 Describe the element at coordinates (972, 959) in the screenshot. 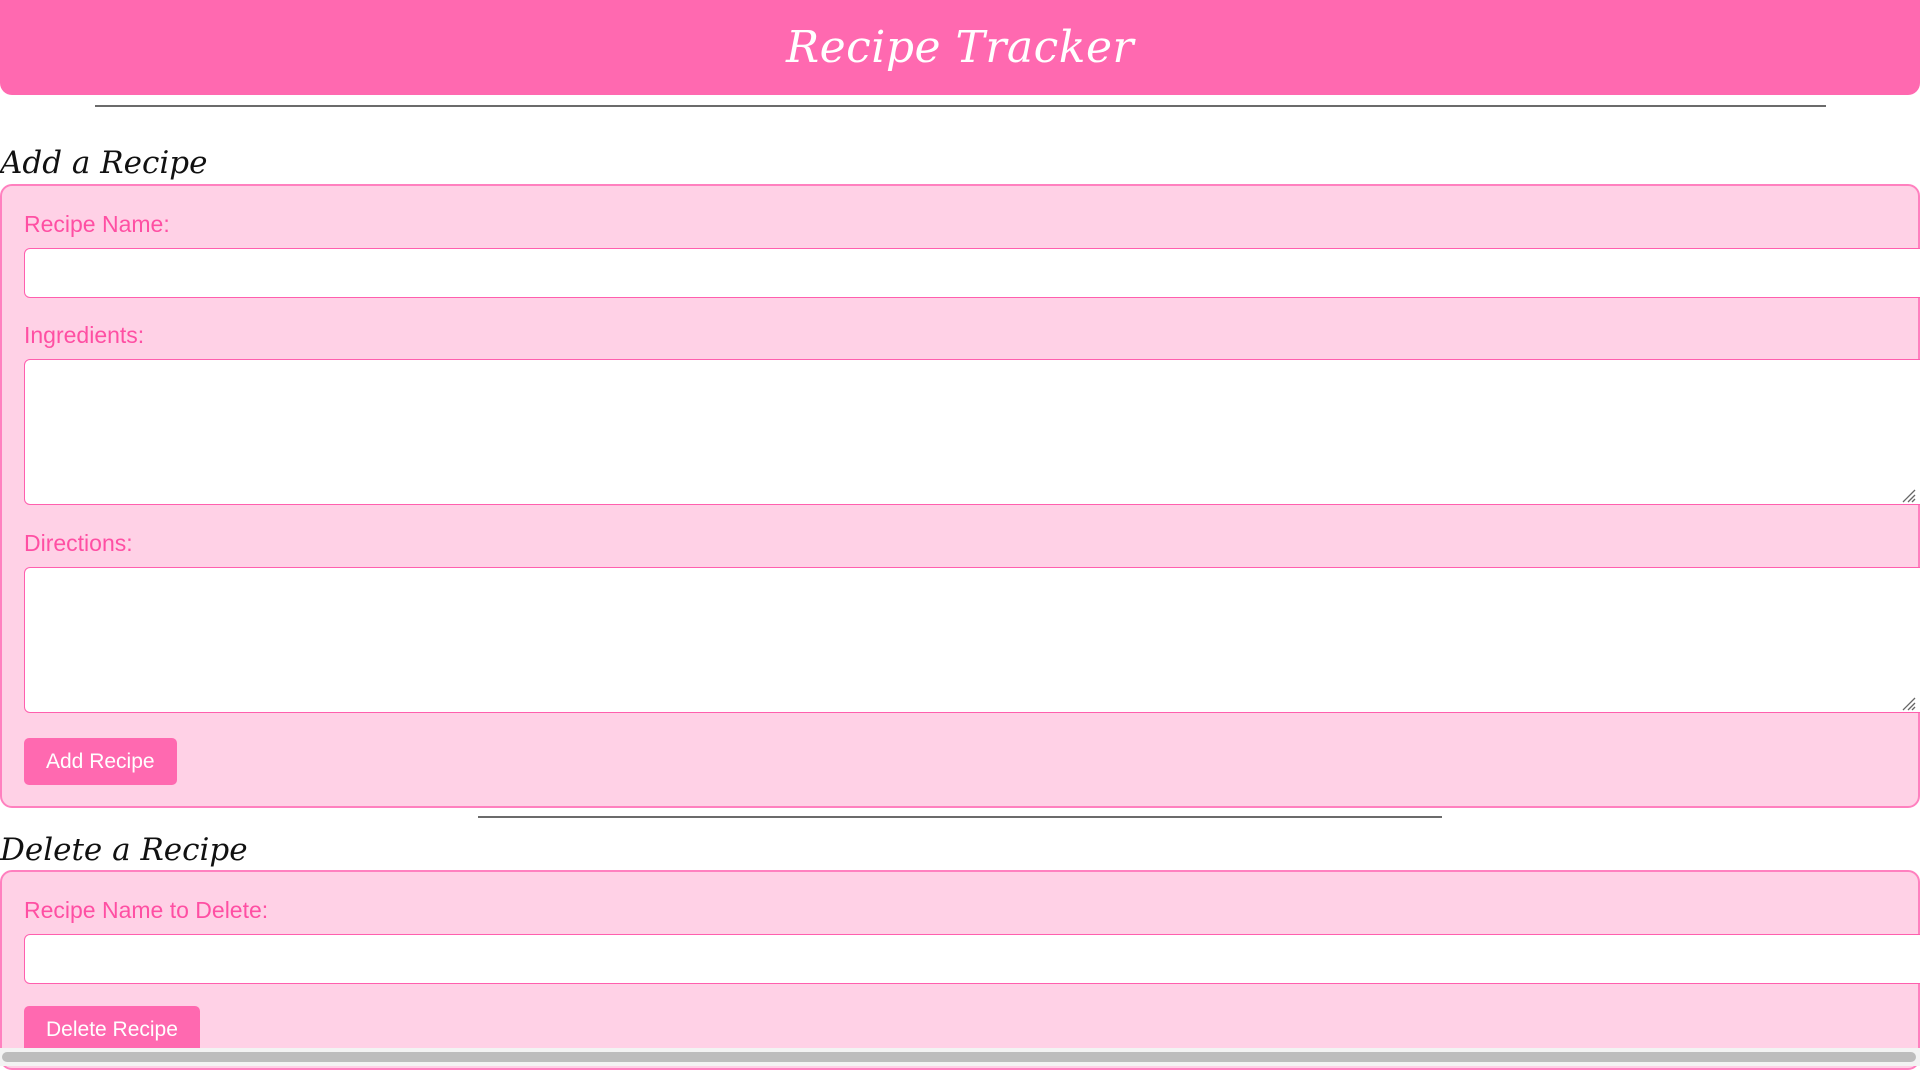

I see `recipe-name-to-delete-input` at that location.